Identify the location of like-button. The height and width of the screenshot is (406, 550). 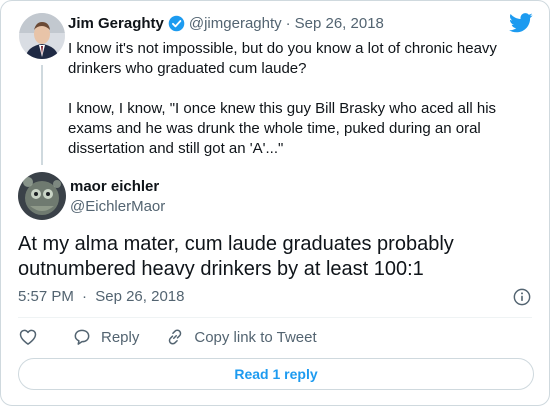
(28, 337).